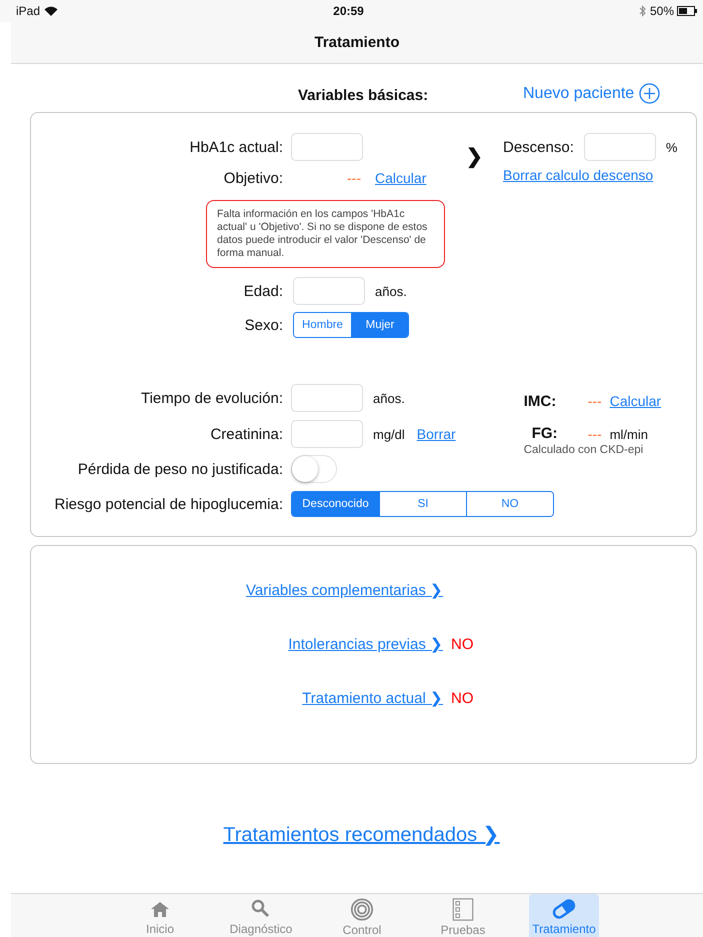 The height and width of the screenshot is (937, 703). Describe the element at coordinates (246, 434) in the screenshot. I see `field-label: Creatinina:` at that location.